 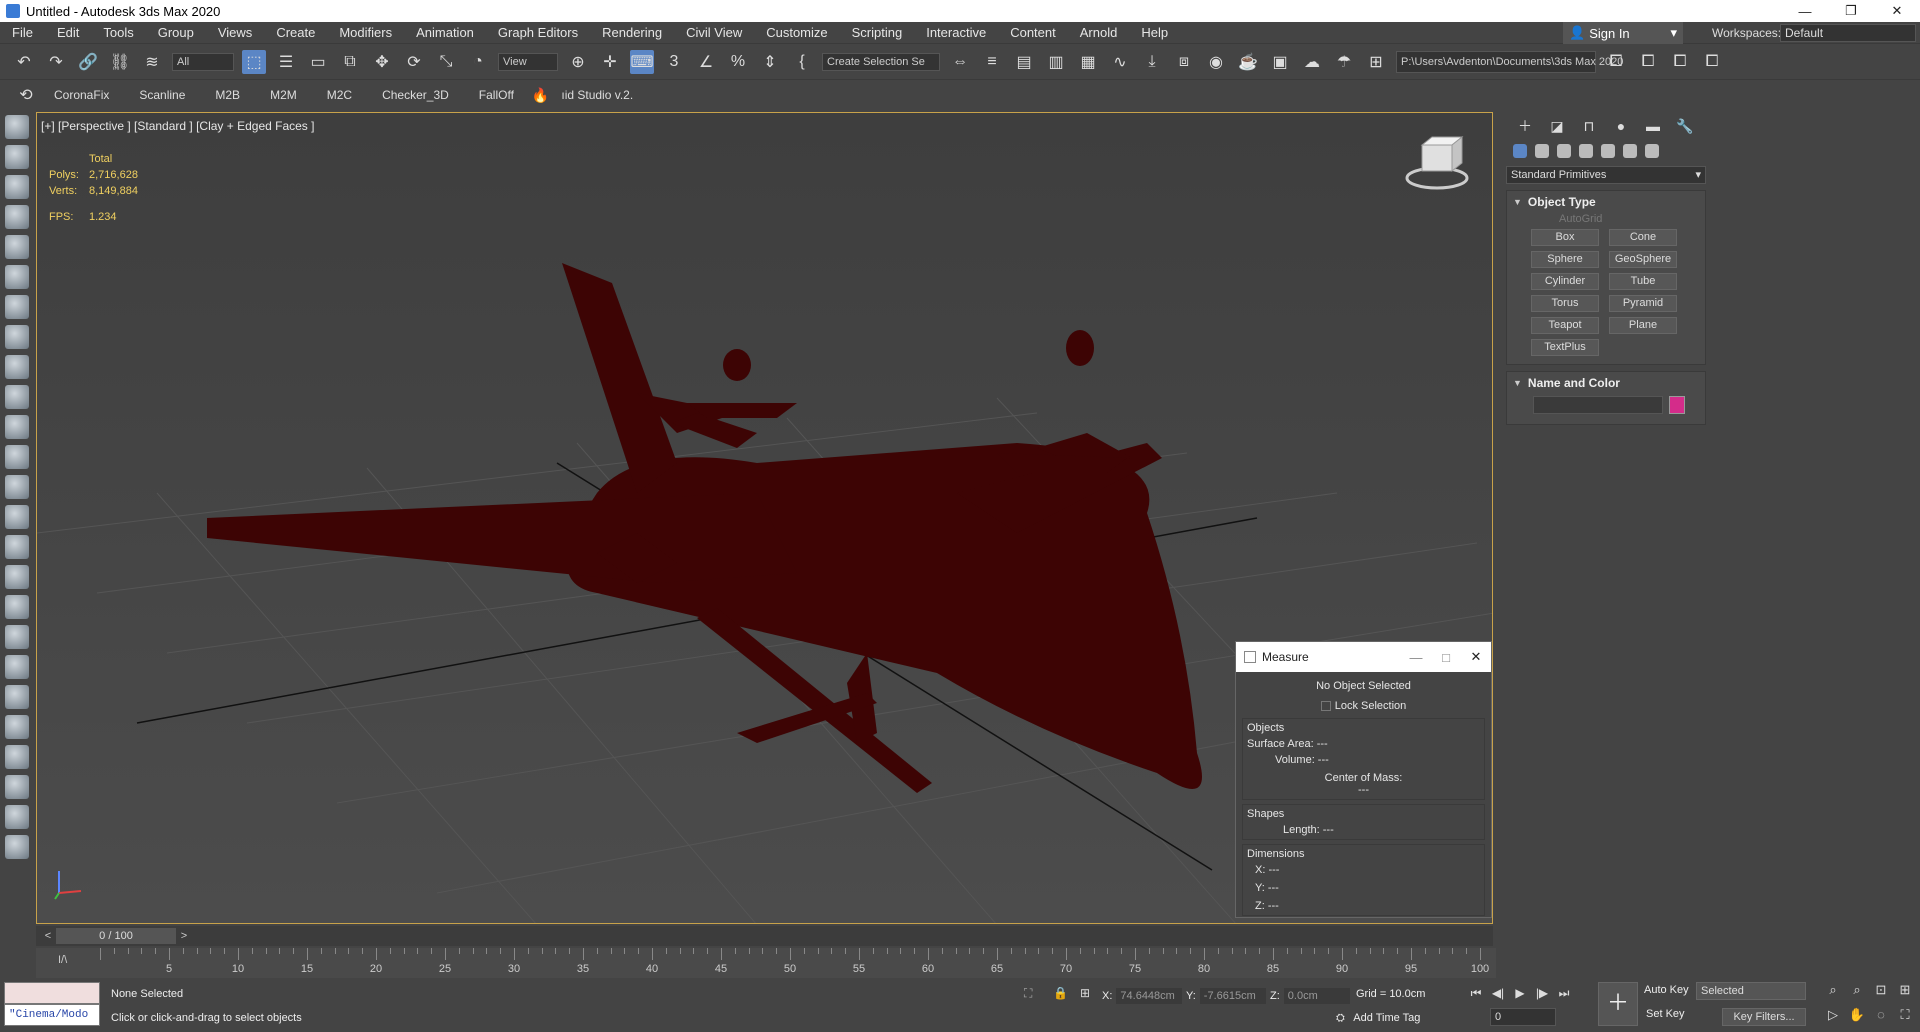 I want to click on systems-icon, so click(x=1652, y=151).